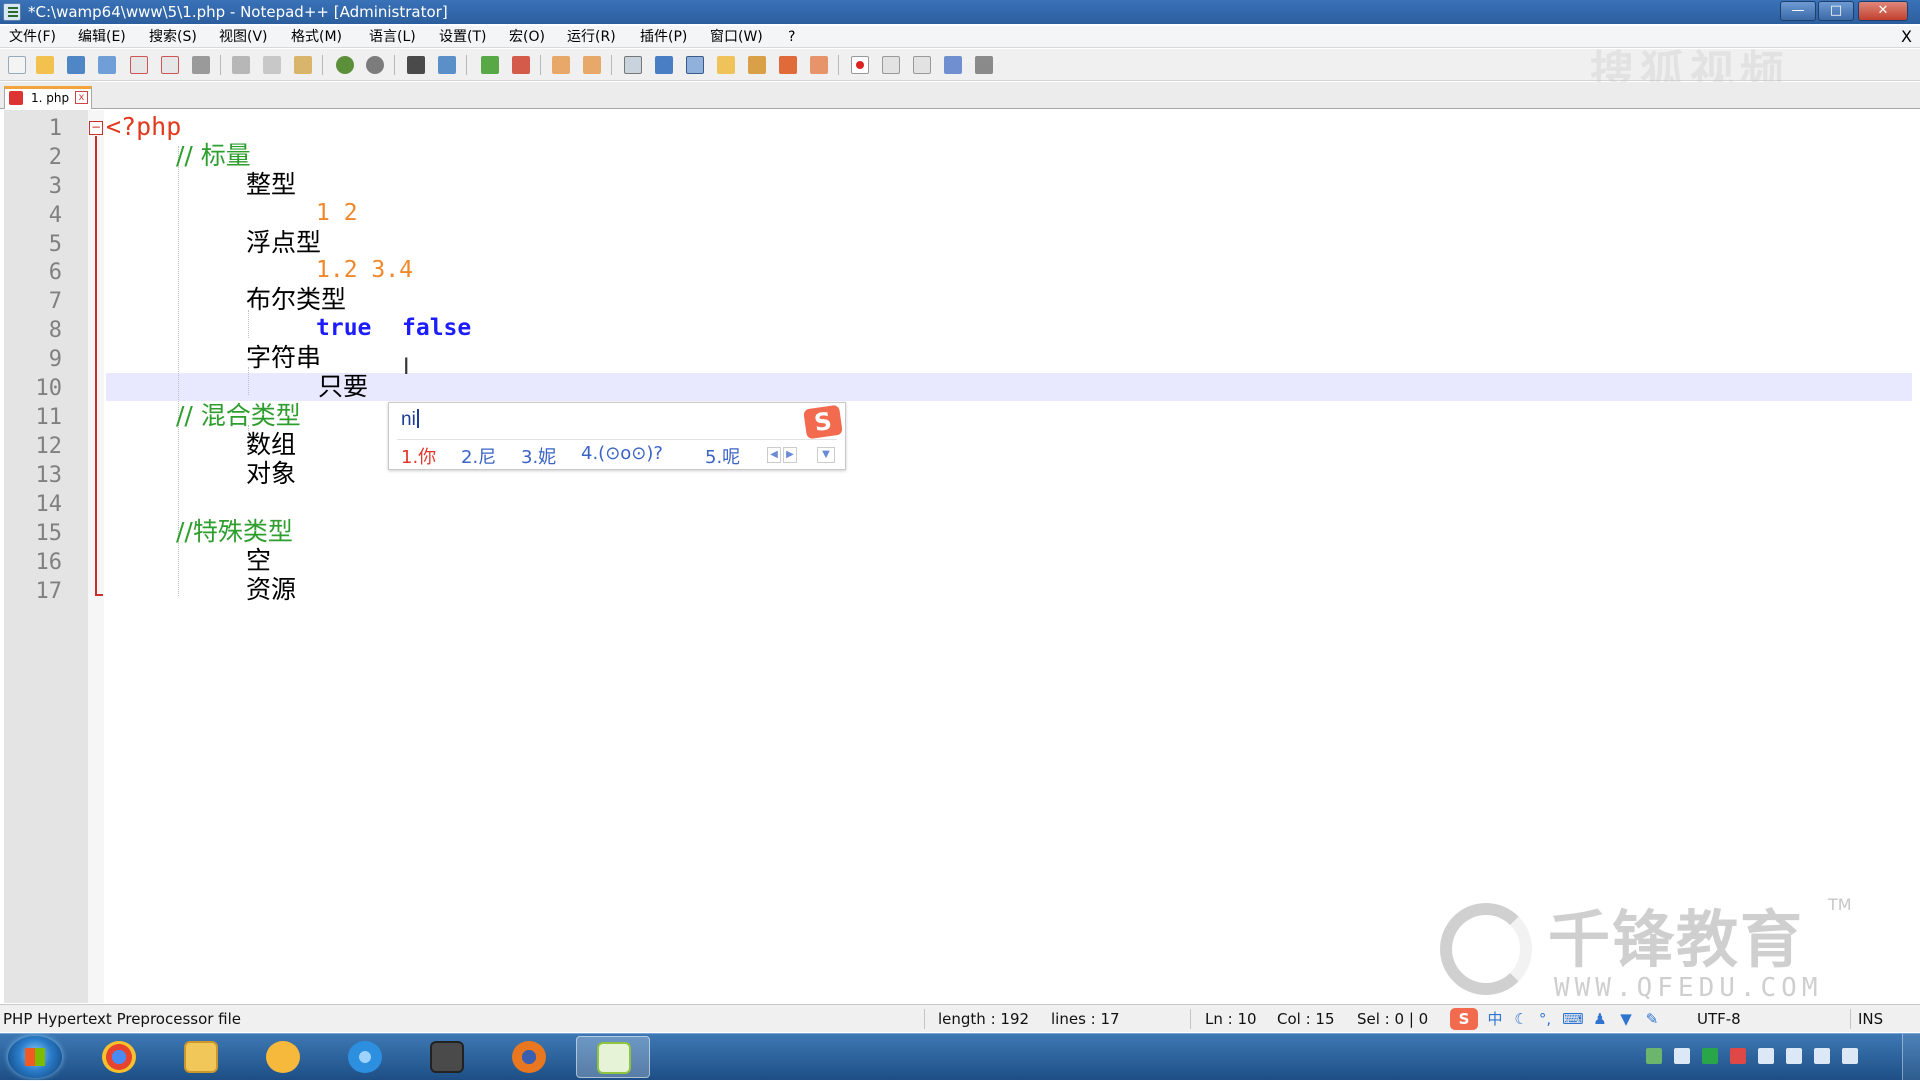 The height and width of the screenshot is (1081, 1920). Describe the element at coordinates (49, 475) in the screenshot. I see `line-number: 13` at that location.